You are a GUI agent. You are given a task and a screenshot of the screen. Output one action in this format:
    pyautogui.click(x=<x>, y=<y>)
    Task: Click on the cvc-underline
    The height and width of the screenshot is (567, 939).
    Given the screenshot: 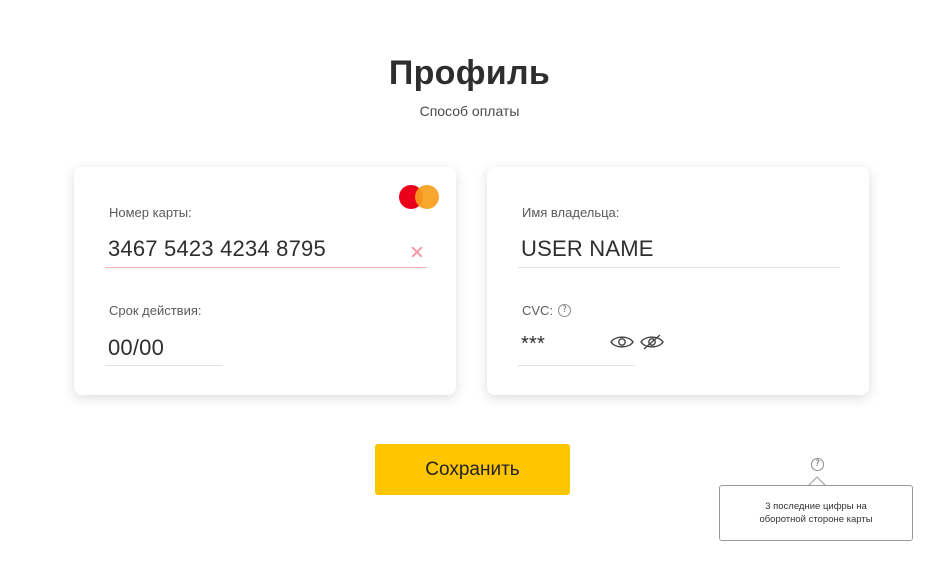 What is the action you would take?
    pyautogui.click(x=576, y=365)
    